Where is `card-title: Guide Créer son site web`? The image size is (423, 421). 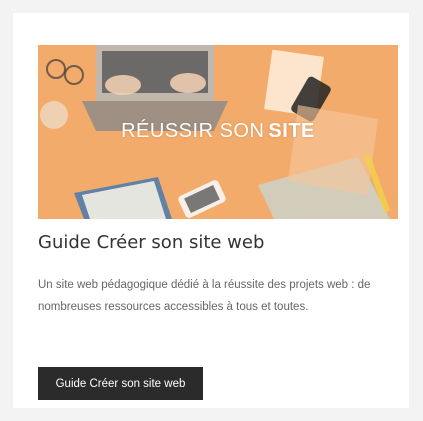 card-title: Guide Créer son site web is located at coordinates (151, 242).